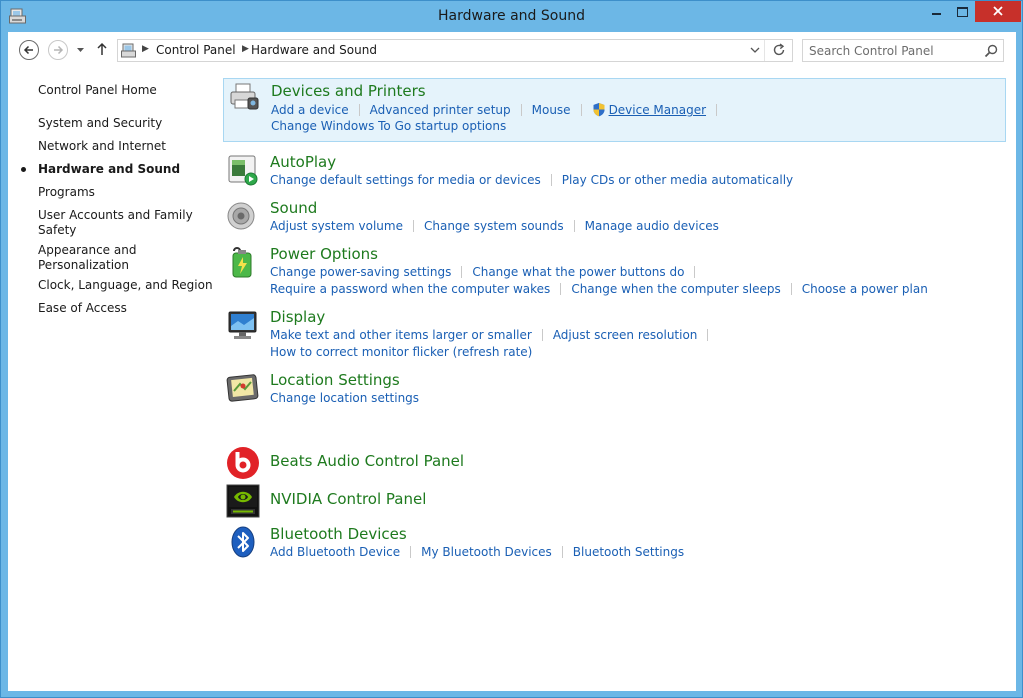 This screenshot has height=698, width=1023. What do you see at coordinates (338, 534) in the screenshot?
I see `category-title: Bluetooth Devices` at bounding box center [338, 534].